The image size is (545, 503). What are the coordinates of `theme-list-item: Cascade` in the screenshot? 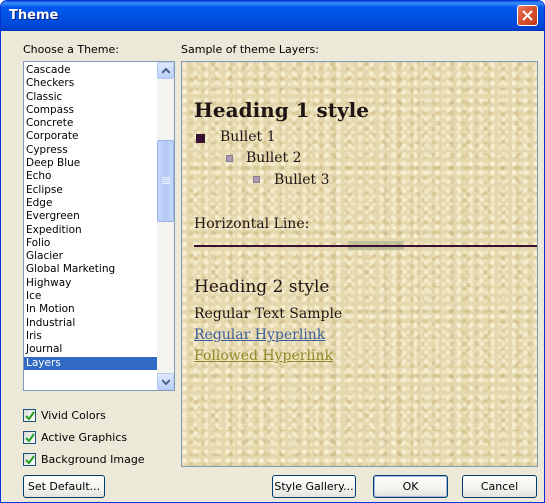 It's located at (90, 70).